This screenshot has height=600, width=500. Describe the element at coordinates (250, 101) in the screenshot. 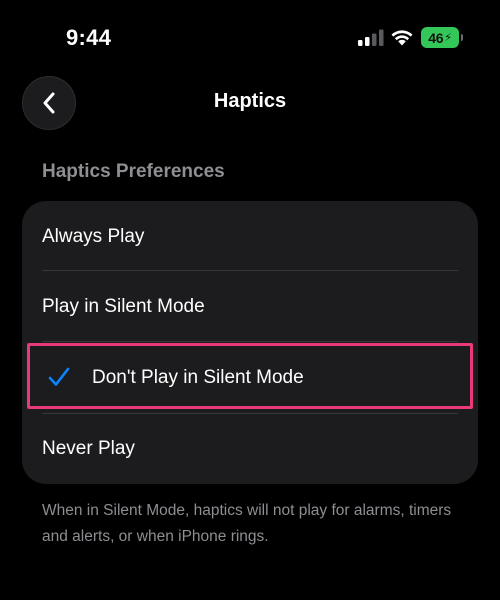

I see `page-title: Haptics` at that location.